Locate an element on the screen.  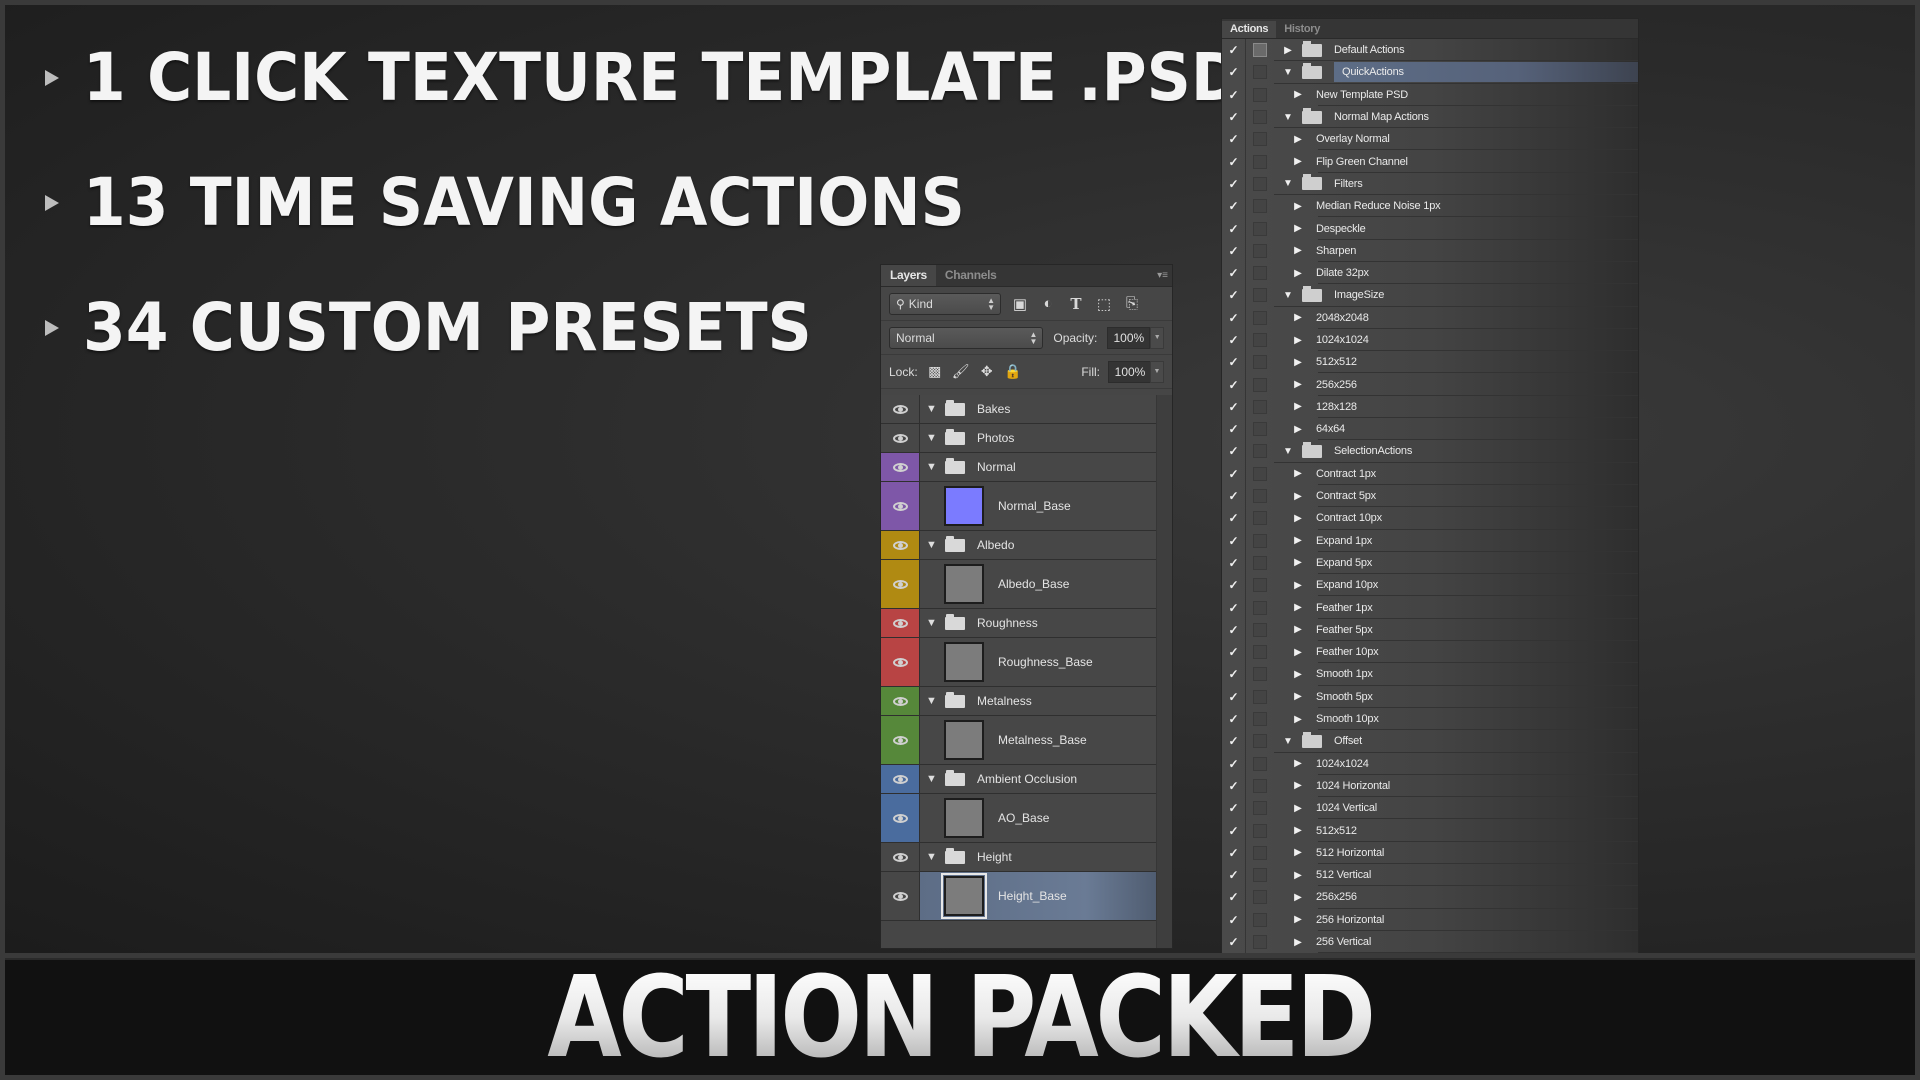
layer-group-row: ▼ Normal is located at coordinates (1019, 467).